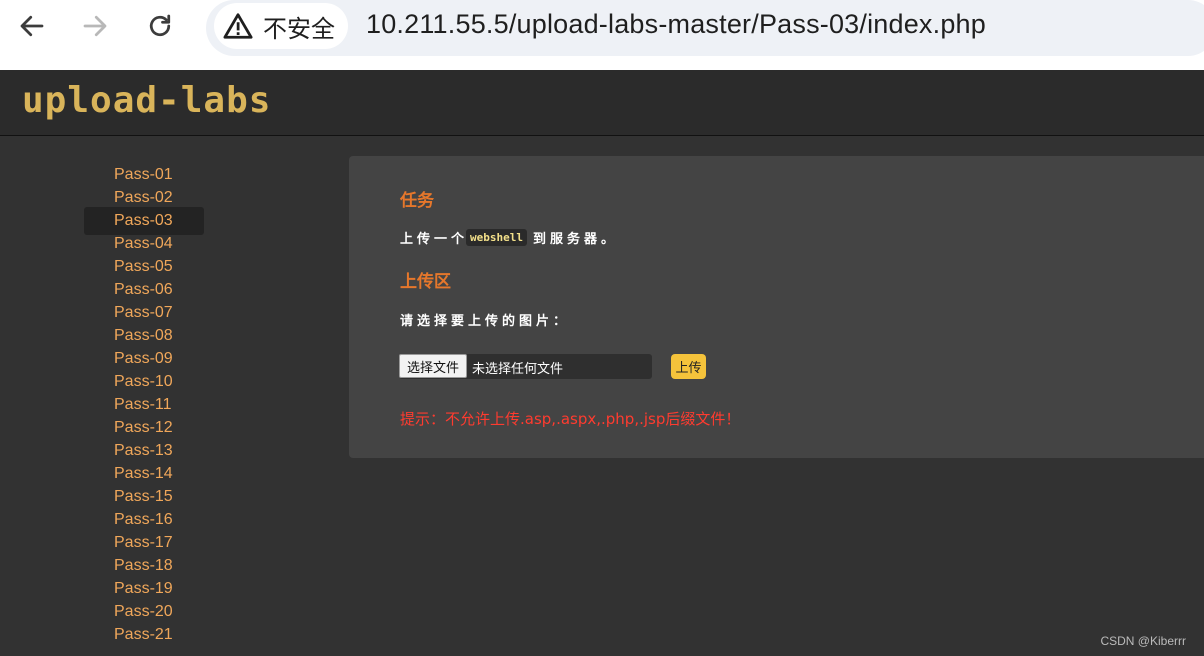  I want to click on sidebar-item-pass-21: Pass-21, so click(144, 634).